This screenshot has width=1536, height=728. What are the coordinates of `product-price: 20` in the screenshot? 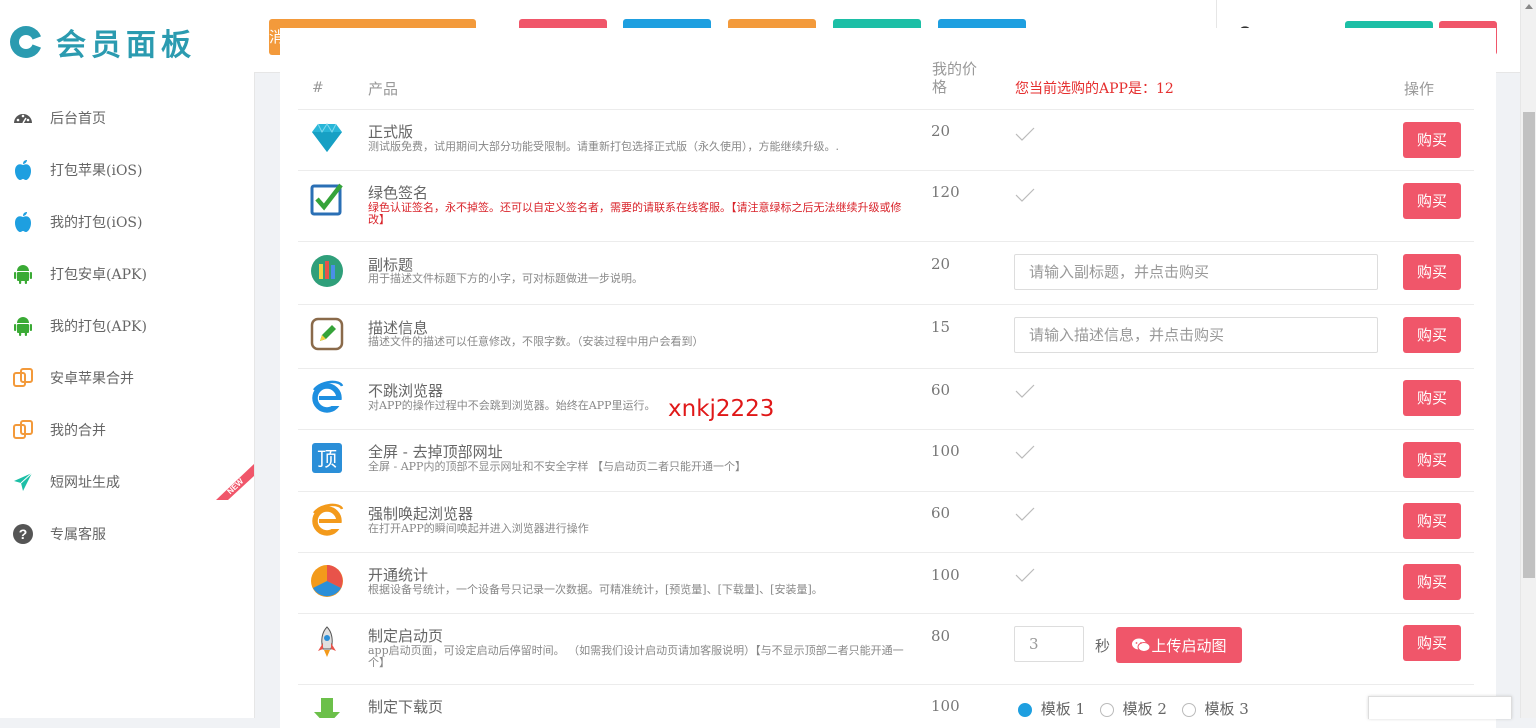 It's located at (941, 264).